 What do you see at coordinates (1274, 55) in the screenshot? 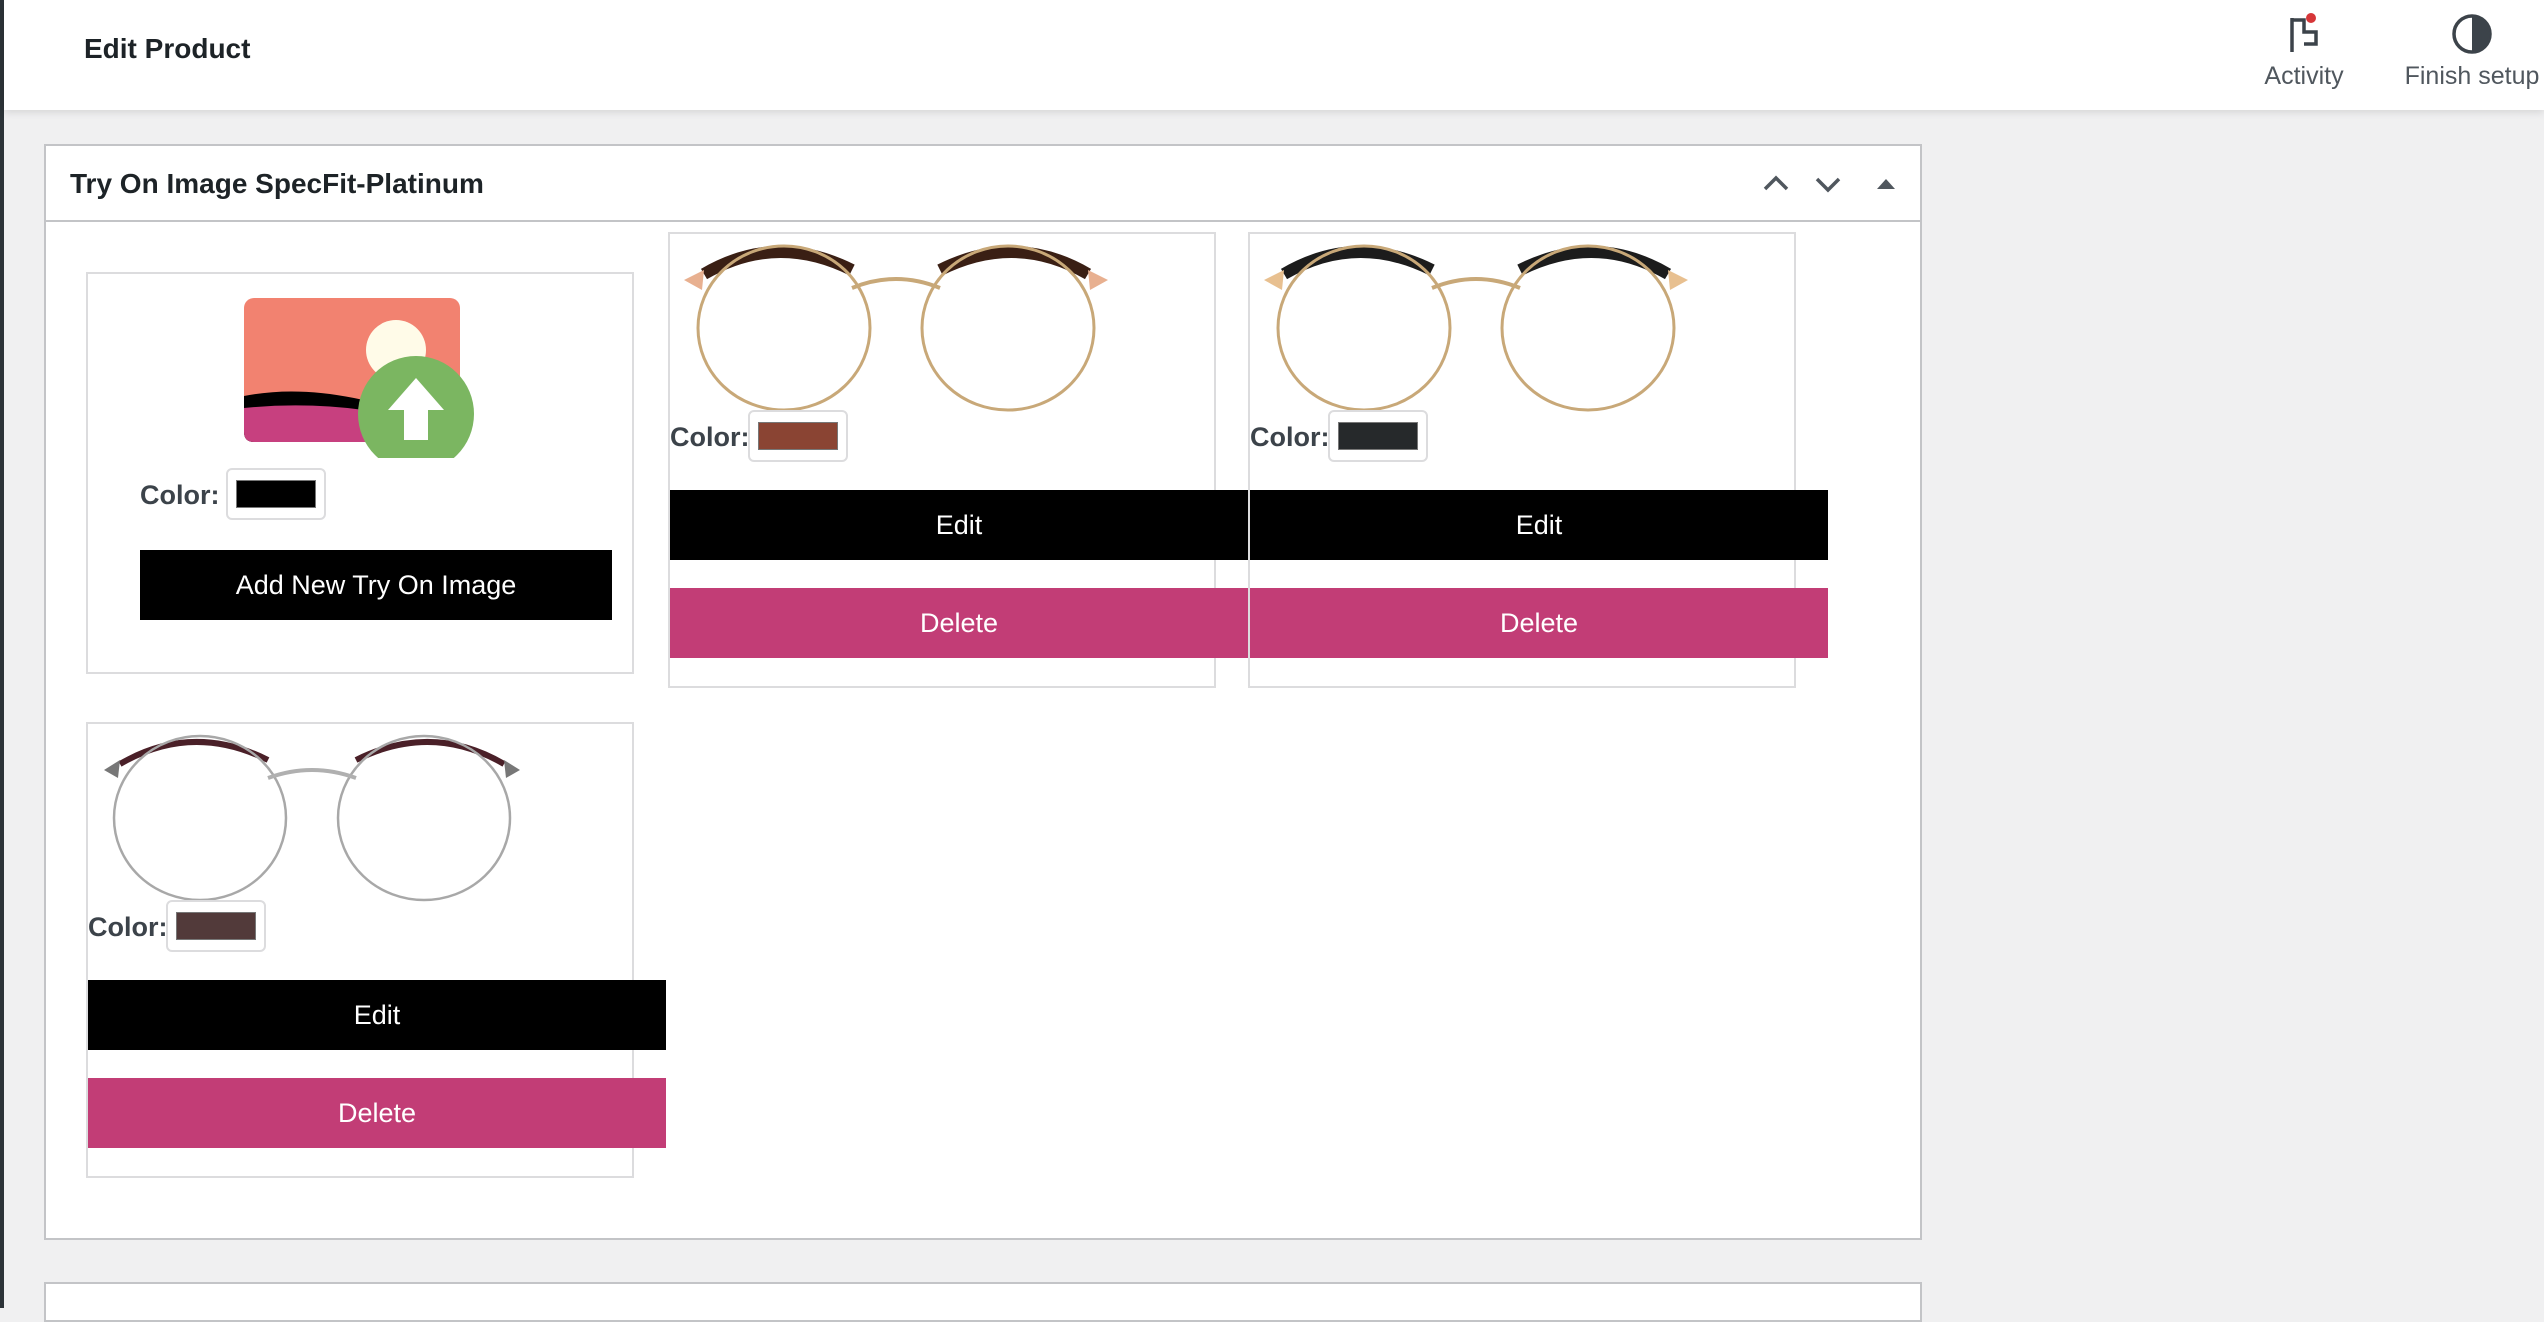
I see `top-header-bar: Edit Product Activity Finish setup` at bounding box center [1274, 55].